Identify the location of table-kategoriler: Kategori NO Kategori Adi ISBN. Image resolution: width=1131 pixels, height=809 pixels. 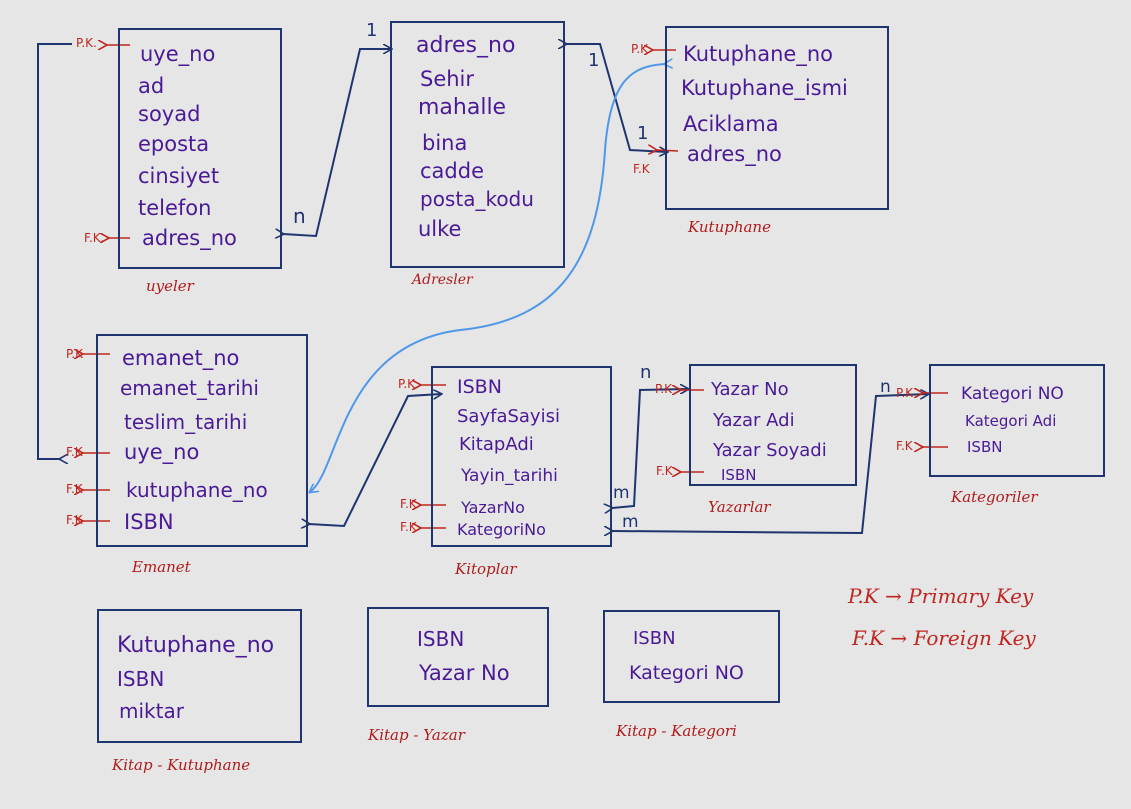
(1017, 420).